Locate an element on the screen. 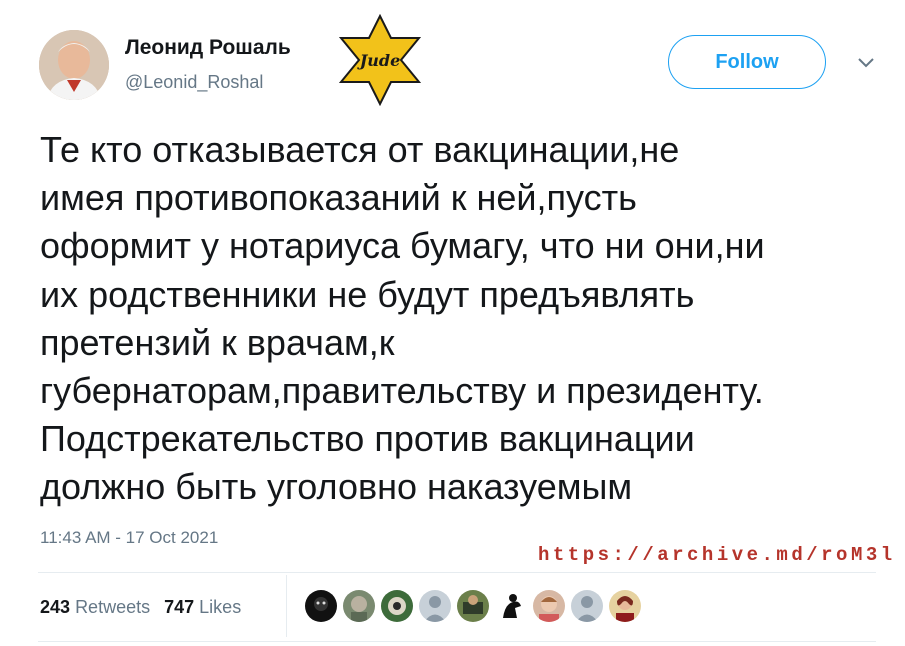 This screenshot has width=905, height=646. star-badge-text: Jude is located at coordinates (379, 60).